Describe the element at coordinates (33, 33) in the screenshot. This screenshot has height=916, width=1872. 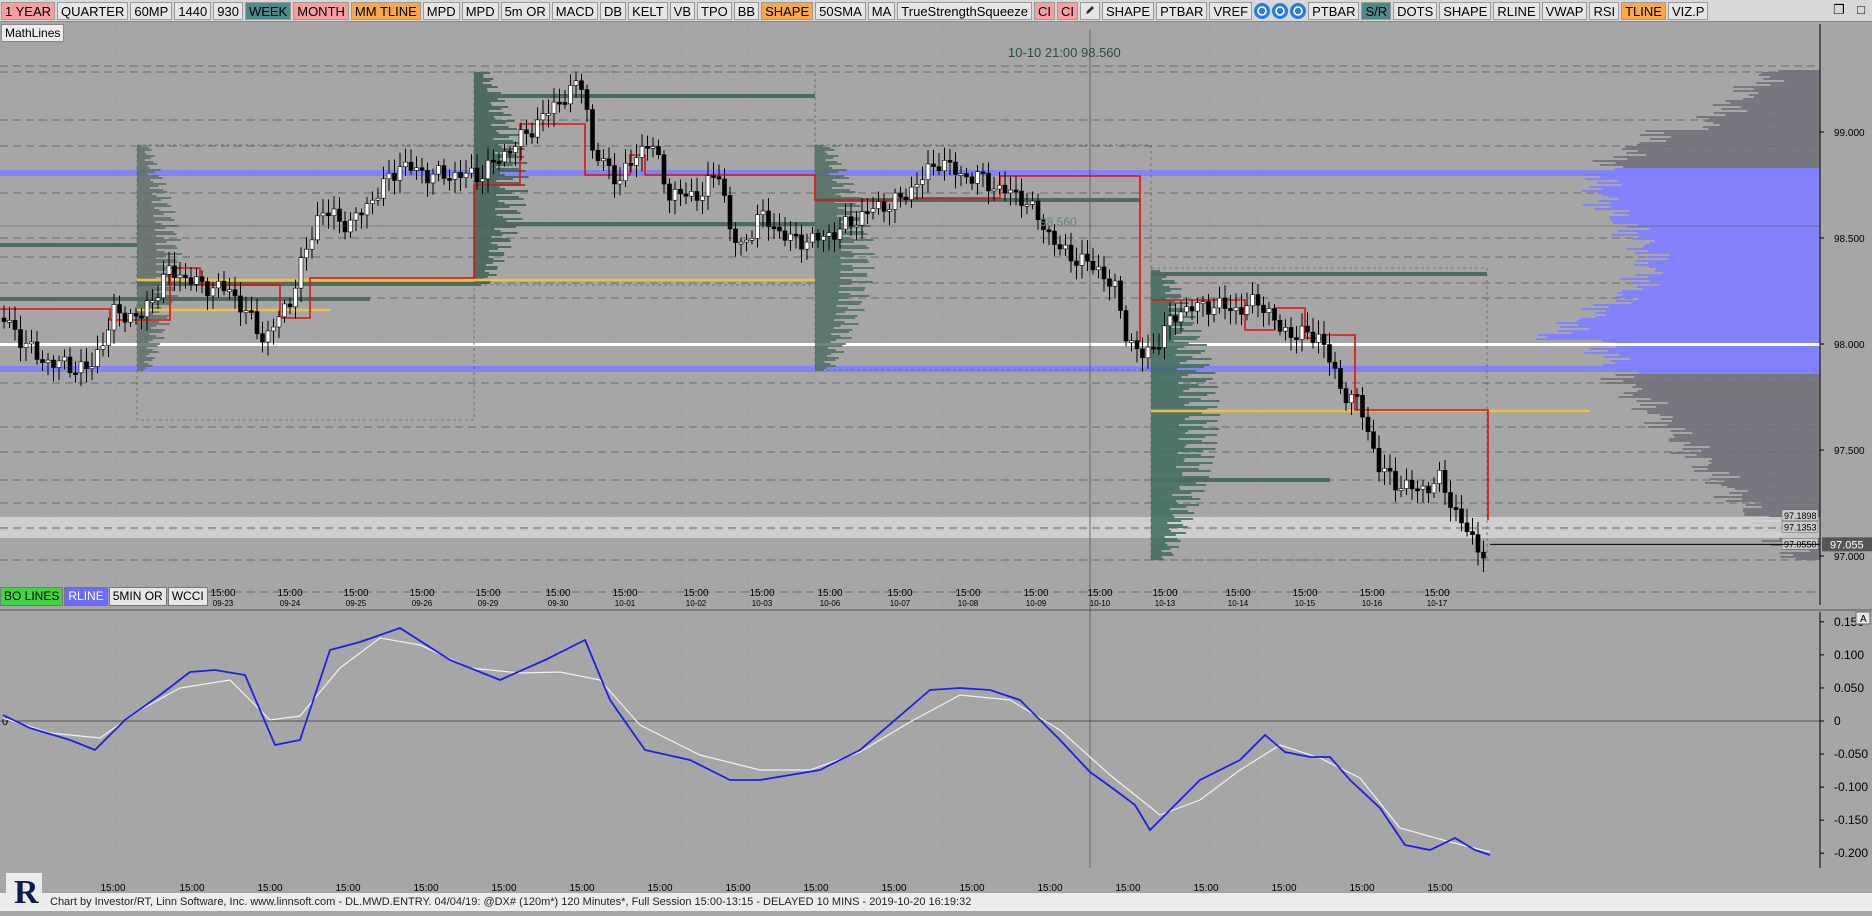
I see `mathlines-button: MathLines` at that location.